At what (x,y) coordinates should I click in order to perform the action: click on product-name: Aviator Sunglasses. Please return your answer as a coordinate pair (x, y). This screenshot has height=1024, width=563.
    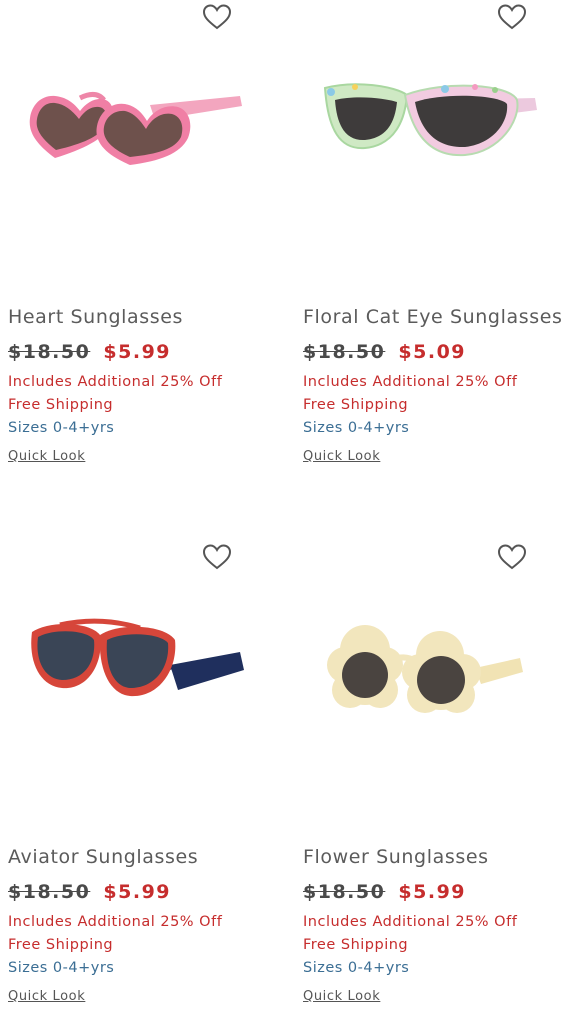
    Looking at the image, I should click on (139, 857).